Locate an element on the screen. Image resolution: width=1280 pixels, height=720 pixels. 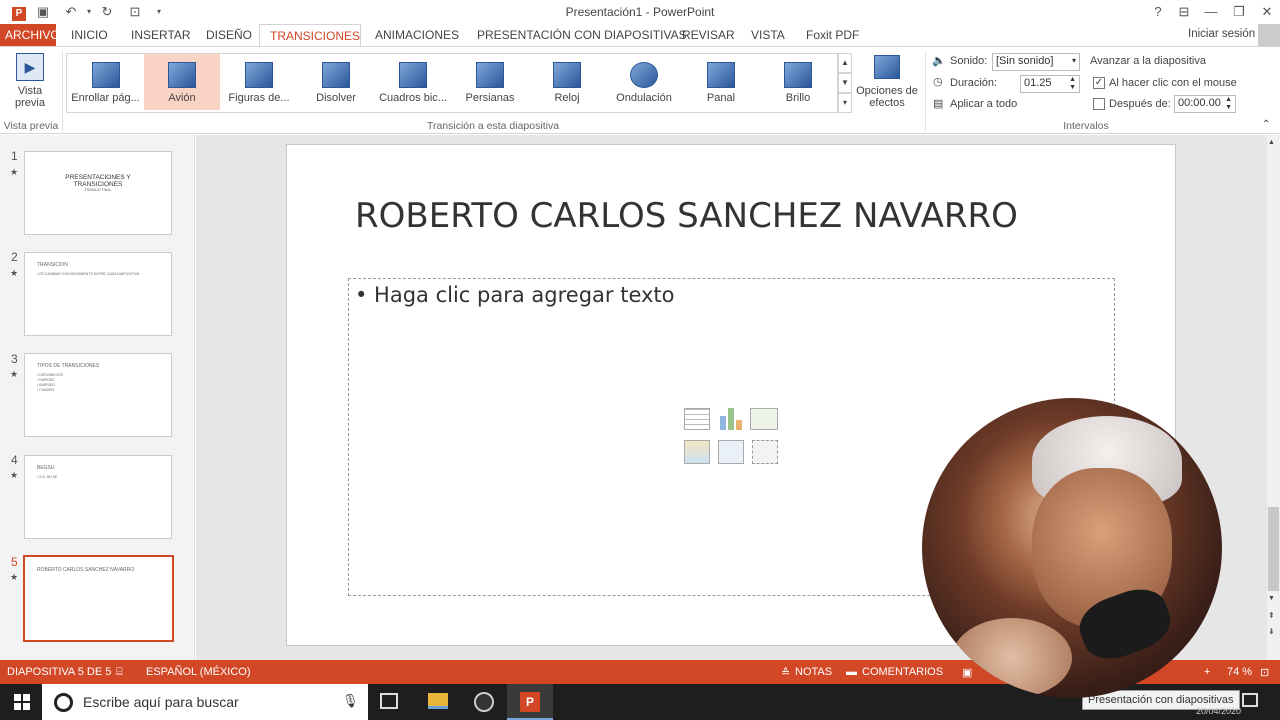
tab-vista: VISTA is located at coordinates (768, 35).